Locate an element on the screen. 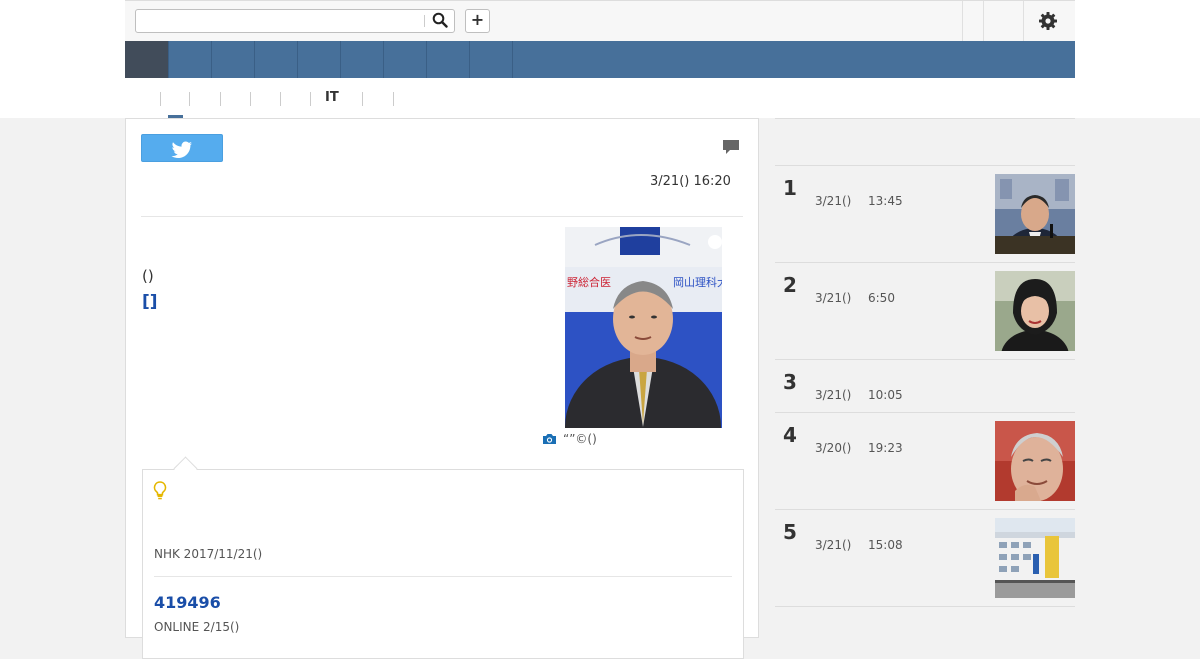 Image resolution: width=1200 pixels, height=659 pixels. photo-caption: “”©() is located at coordinates (569, 439).